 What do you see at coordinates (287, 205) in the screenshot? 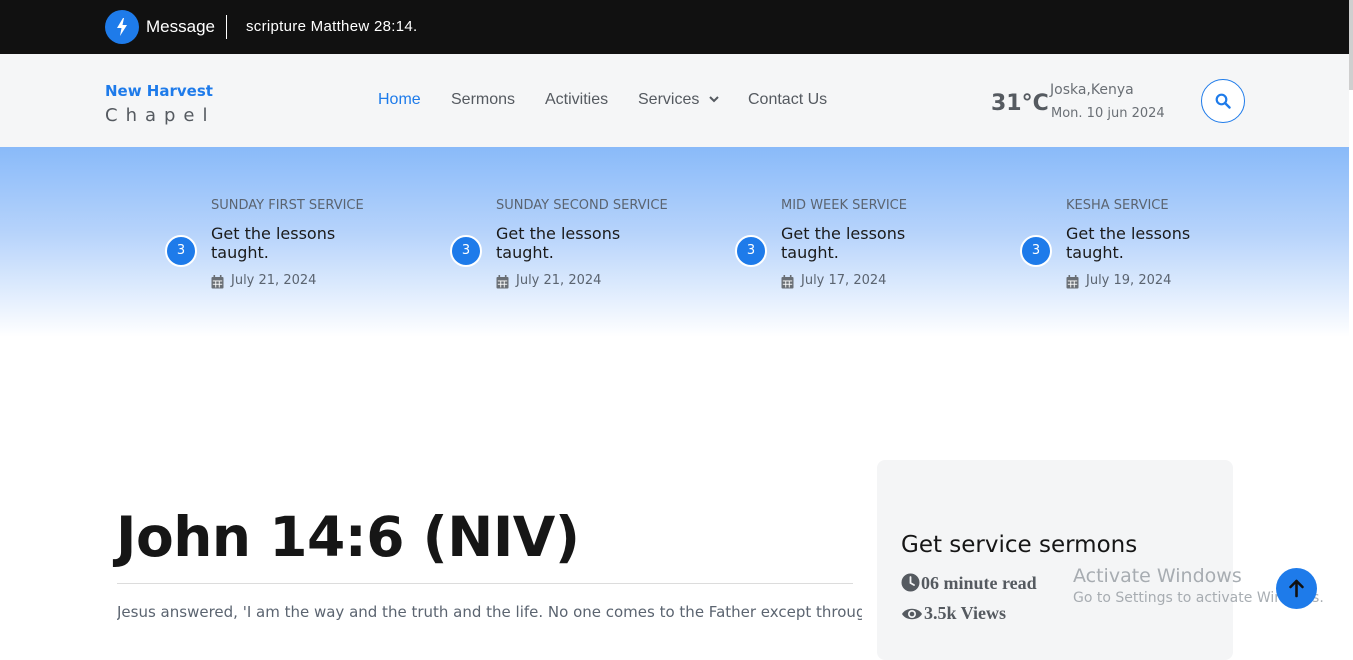
I see `service-category: SUNDAY FIRST SERVICE` at bounding box center [287, 205].